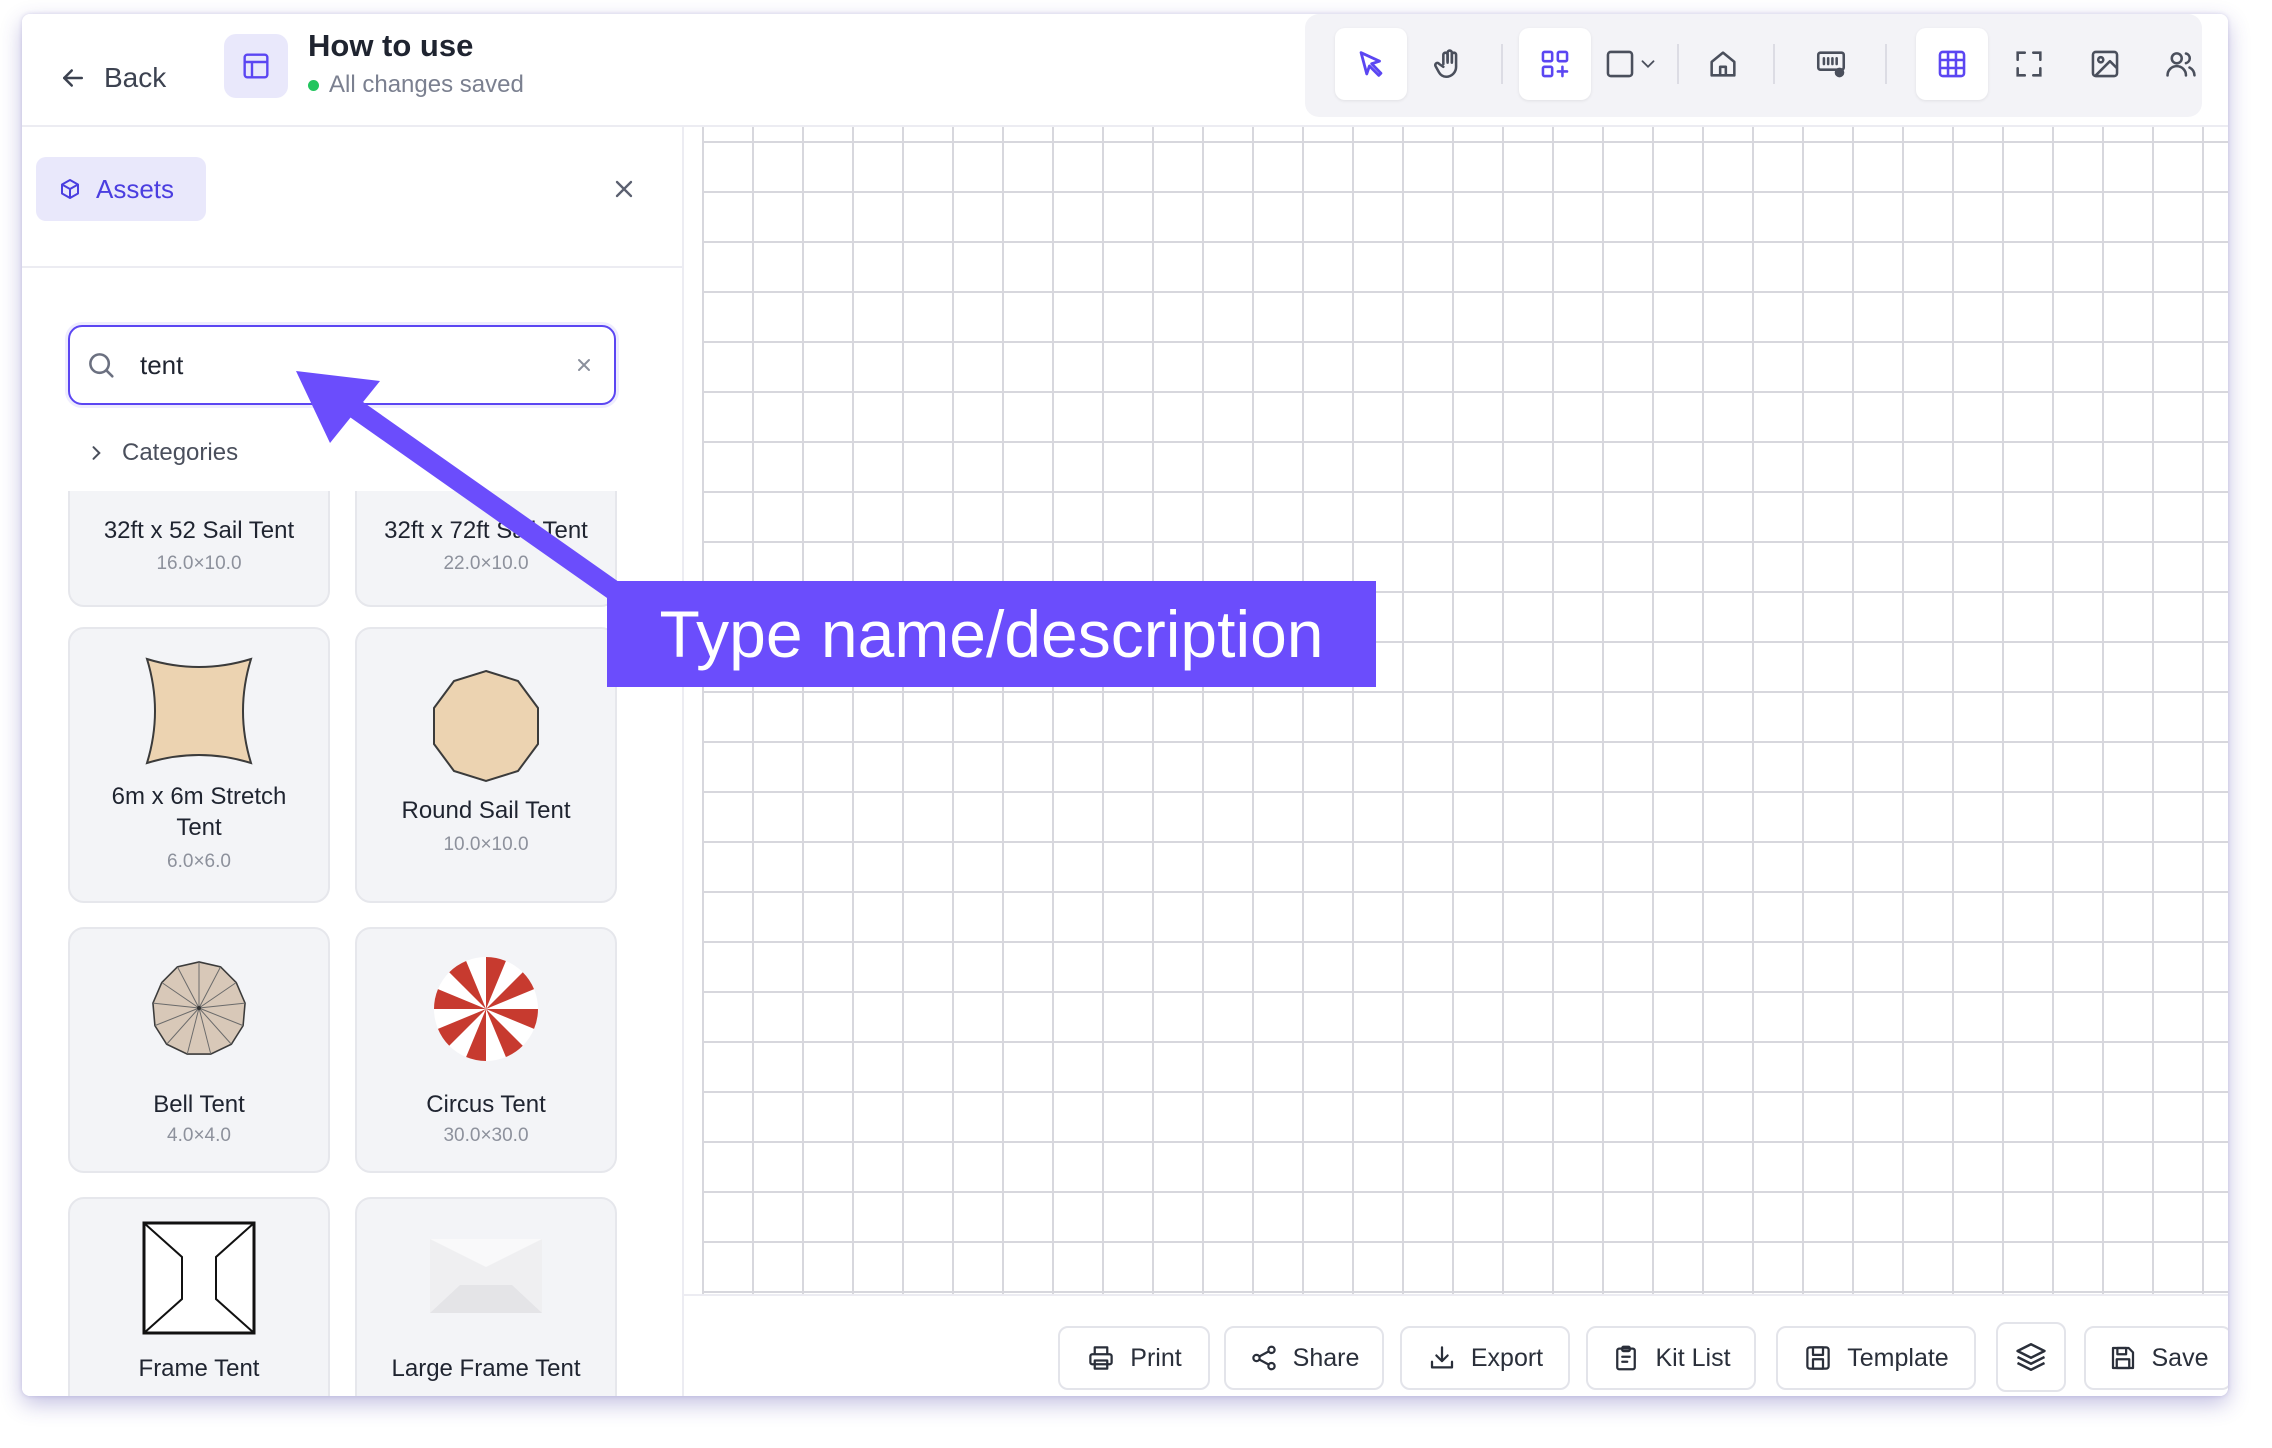 This screenshot has width=2272, height=1448. I want to click on layout-icon, so click(1831, 64).